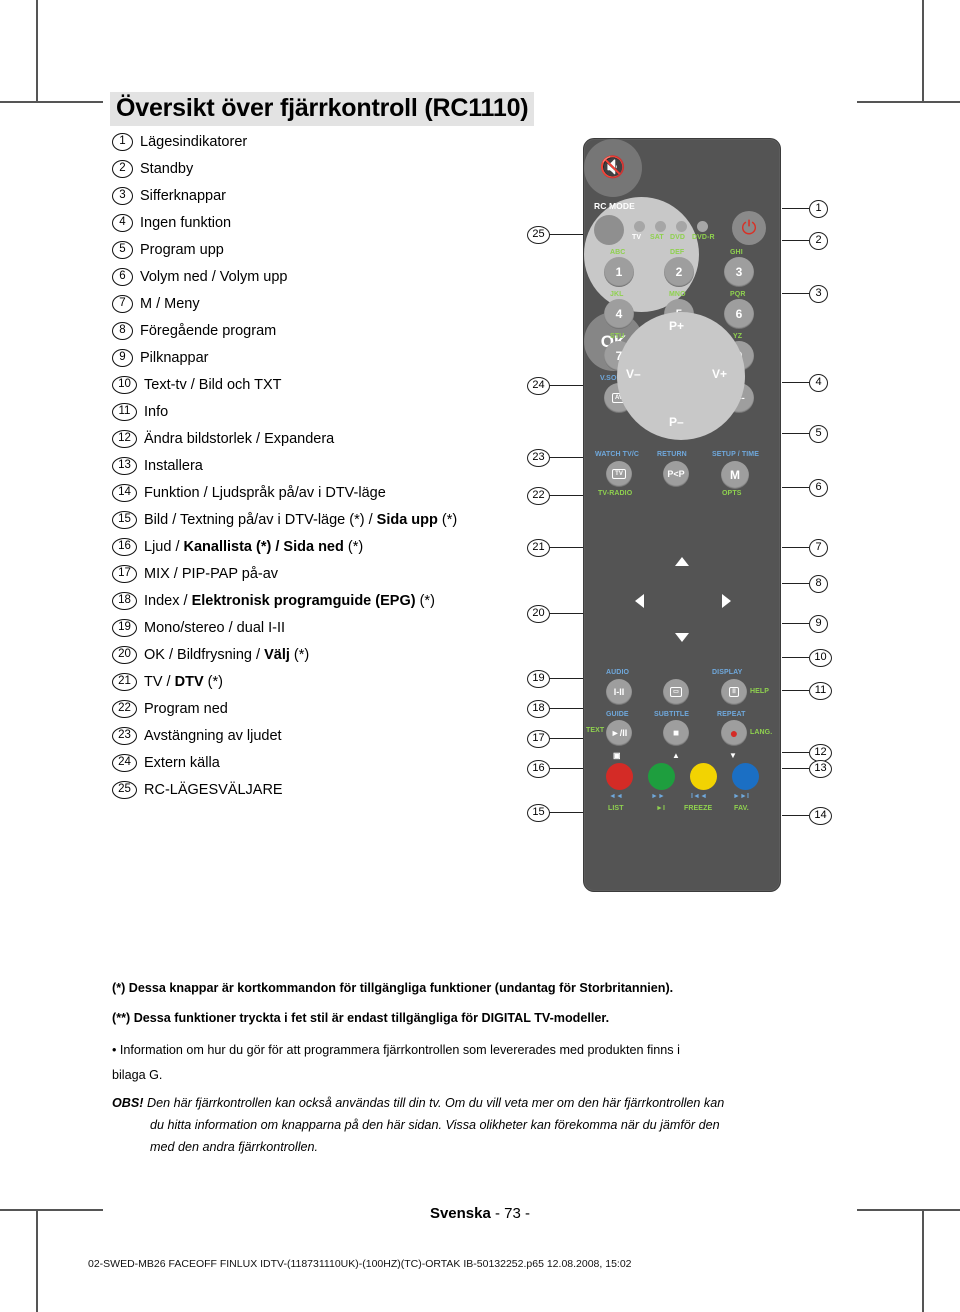 This screenshot has width=960, height=1312. What do you see at coordinates (676, 733) in the screenshot?
I see `stop-button: ■` at bounding box center [676, 733].